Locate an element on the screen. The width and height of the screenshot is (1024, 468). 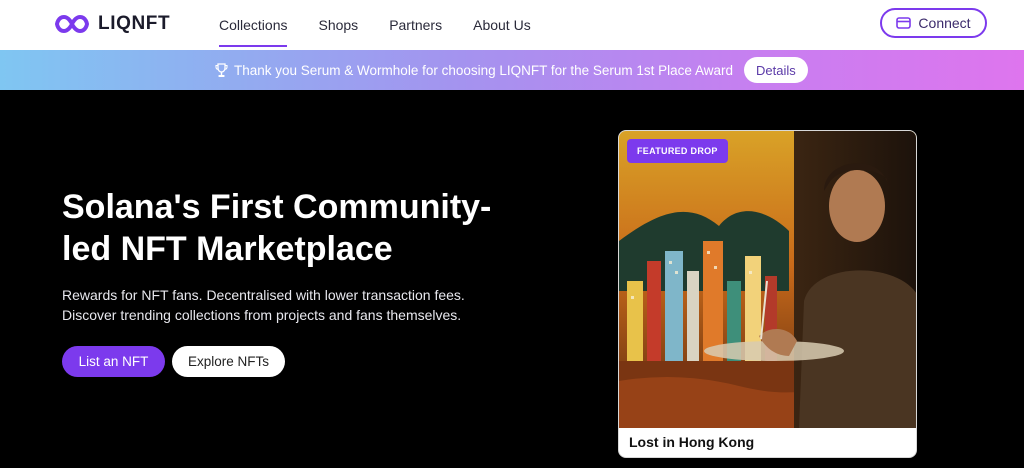
nav-about-us: About Us is located at coordinates (502, 25).